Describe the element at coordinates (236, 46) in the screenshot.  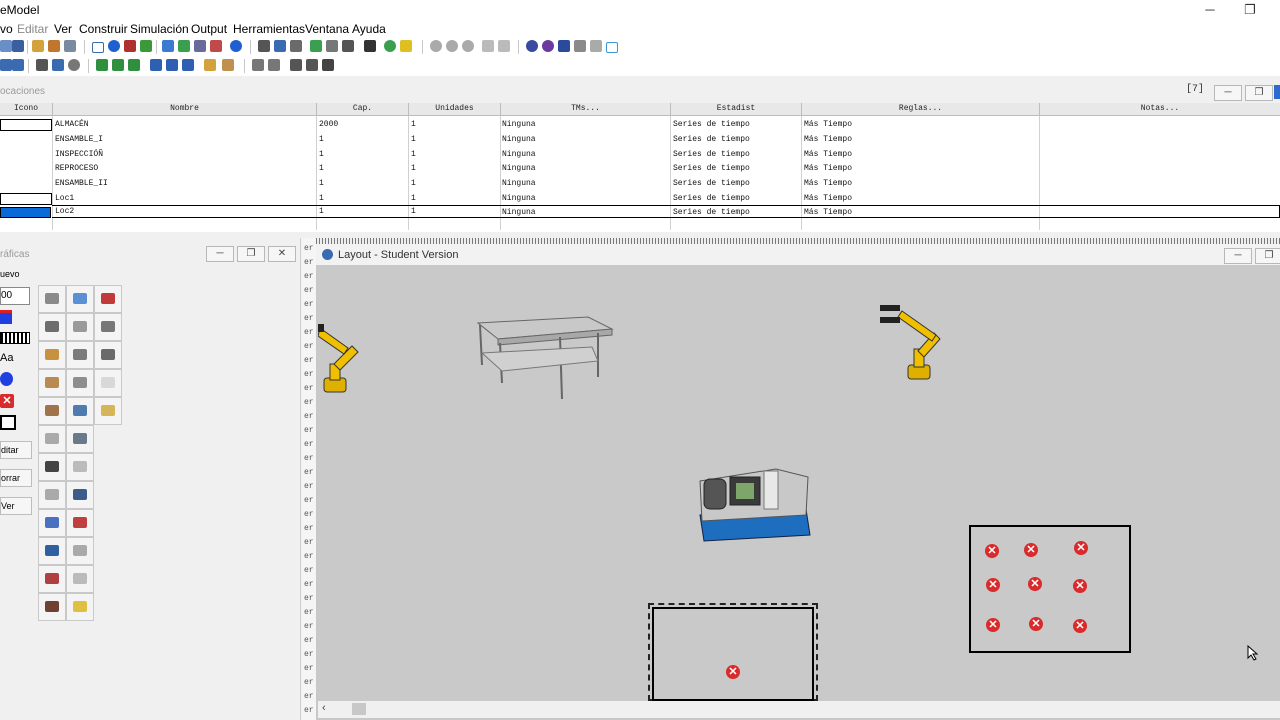
I see `info-icon` at that location.